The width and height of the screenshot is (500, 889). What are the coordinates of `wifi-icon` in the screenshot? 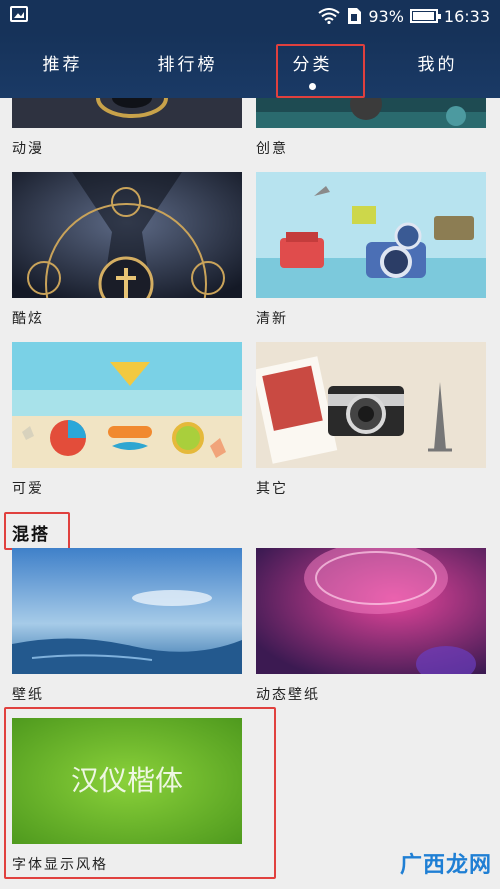 It's located at (329, 16).